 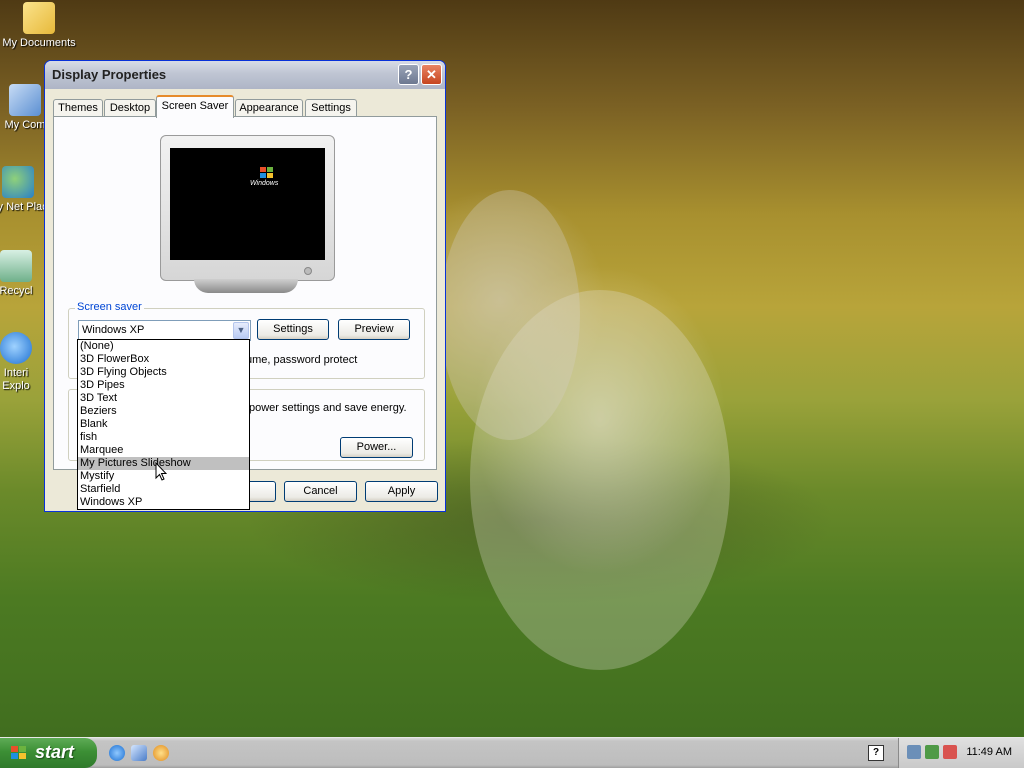 I want to click on power-text: power settings and save energy., so click(x=328, y=408).